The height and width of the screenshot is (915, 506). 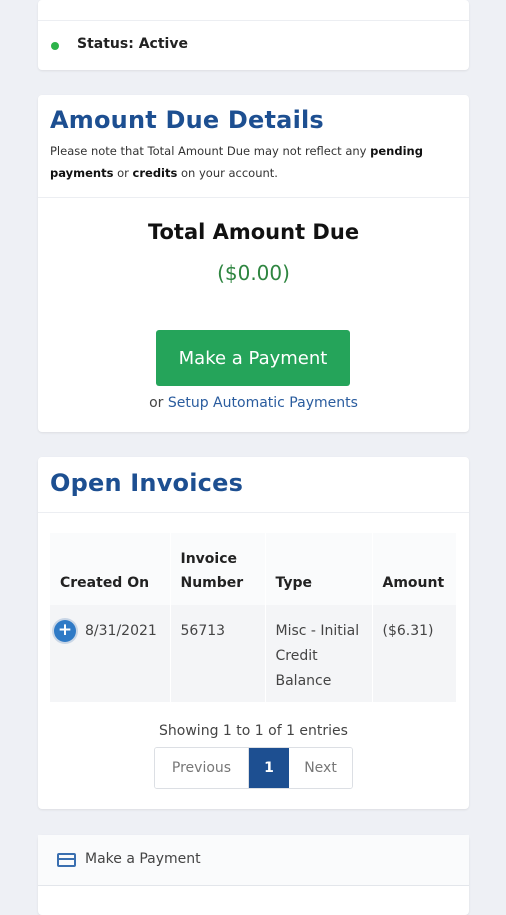 I want to click on pagination-page-1: 1, so click(x=269, y=768).